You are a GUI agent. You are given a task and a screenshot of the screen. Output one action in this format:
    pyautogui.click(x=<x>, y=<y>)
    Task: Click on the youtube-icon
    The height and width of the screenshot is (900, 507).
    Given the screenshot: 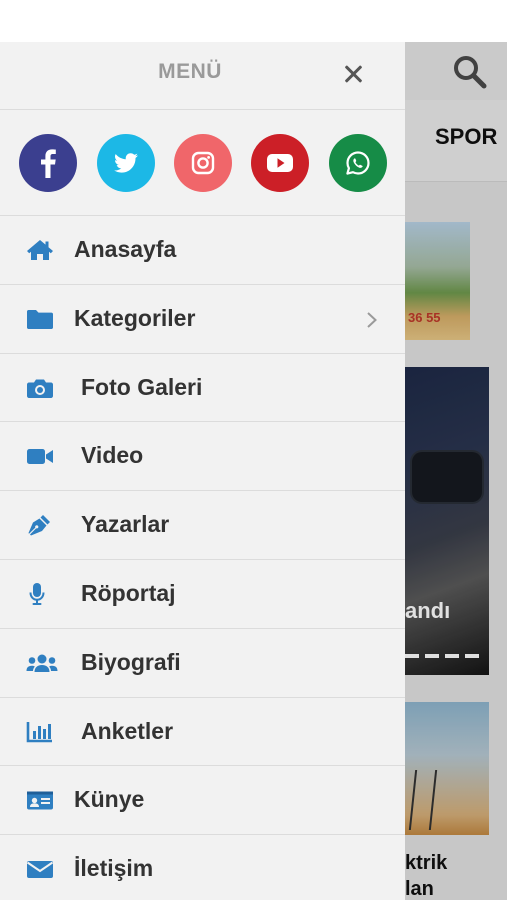 What is the action you would take?
    pyautogui.click(x=280, y=163)
    